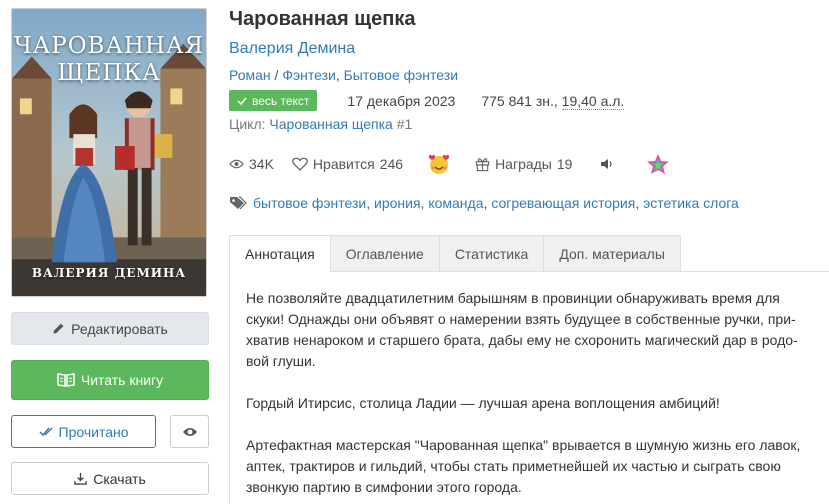 The image size is (829, 504). What do you see at coordinates (553, 101) in the screenshot?
I see `book-size: 775 841 зн., 19,40 а.л.` at bounding box center [553, 101].